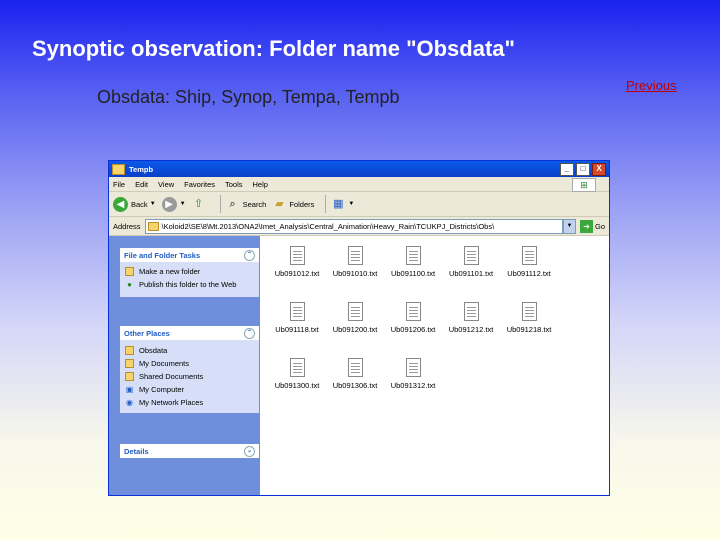 This screenshot has width=720, height=540. I want to click on views-icon: ▦, so click(338, 204).